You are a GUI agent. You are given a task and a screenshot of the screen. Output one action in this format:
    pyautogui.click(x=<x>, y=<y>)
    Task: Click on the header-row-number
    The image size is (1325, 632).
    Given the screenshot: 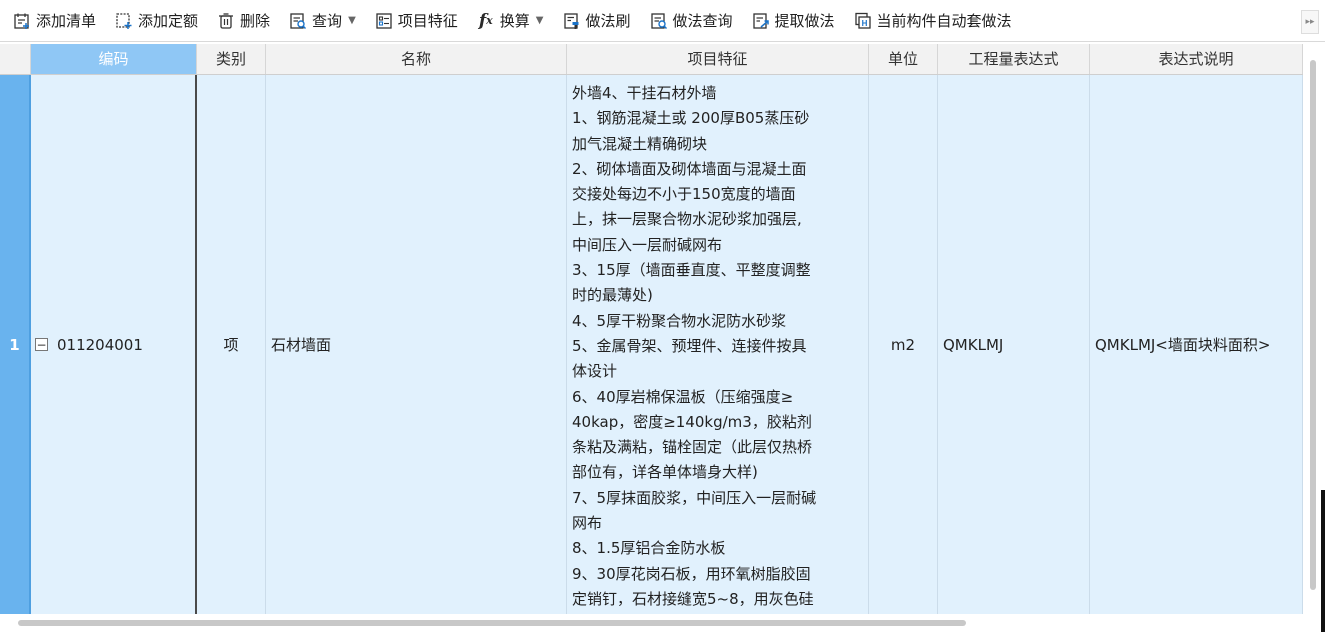 What is the action you would take?
    pyautogui.click(x=15, y=59)
    